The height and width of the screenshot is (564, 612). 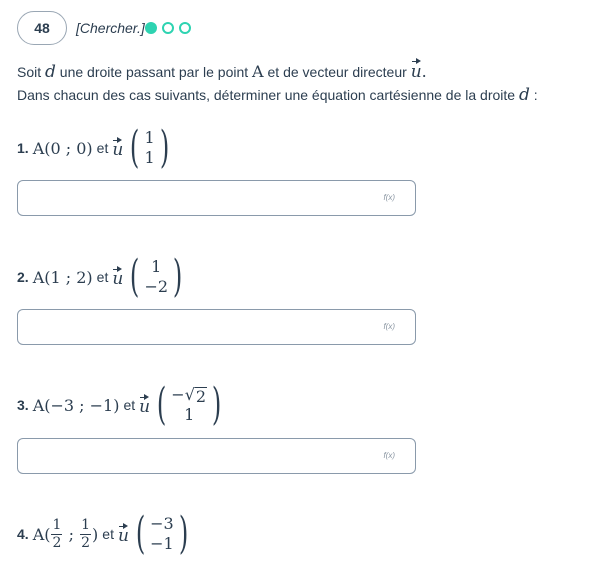 I want to click on vector-components: ( − √ 2 1 ), so click(x=189, y=404).